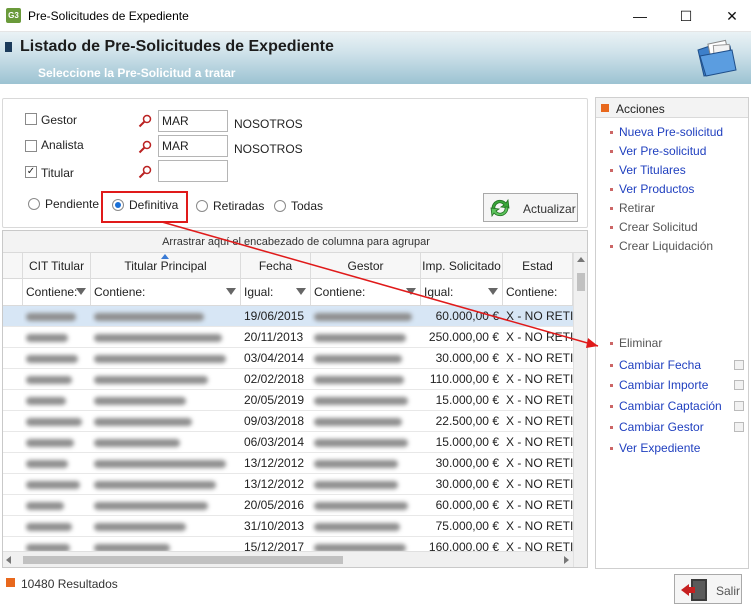 The height and width of the screenshot is (614, 751). I want to click on action-cambiar-gestor: Cambiar Gestor, so click(657, 427).